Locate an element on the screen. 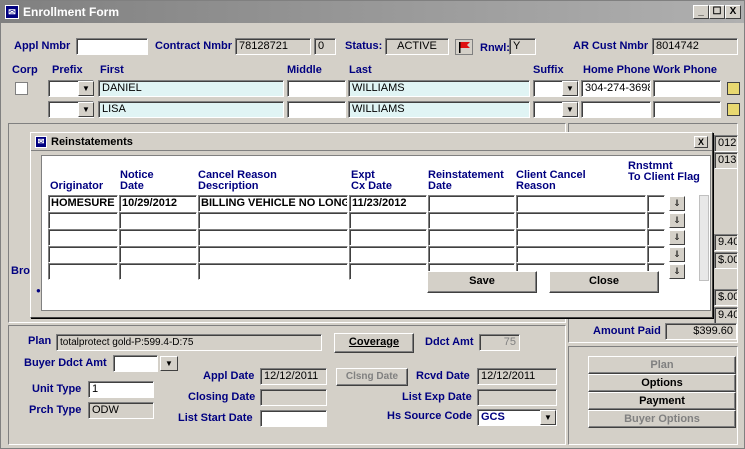 The image size is (745, 449). payment-button: Payment is located at coordinates (662, 401).